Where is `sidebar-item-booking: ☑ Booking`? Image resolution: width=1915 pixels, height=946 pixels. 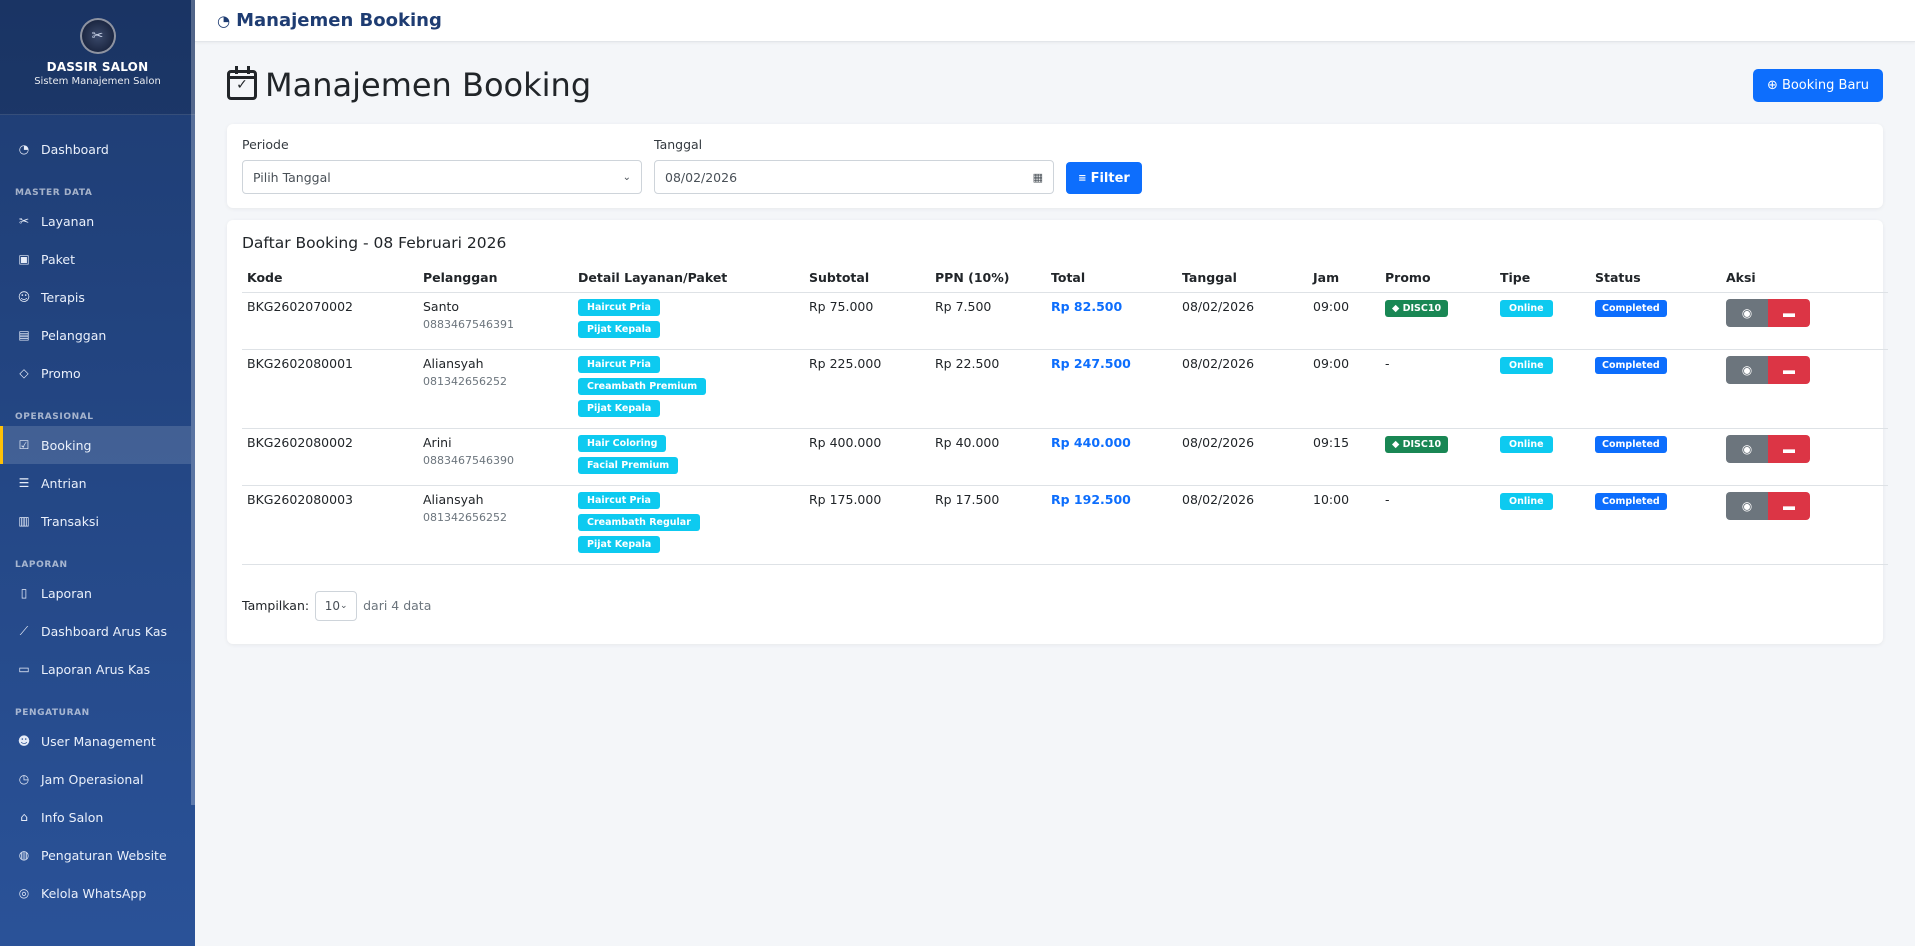
sidebar-item-booking: ☑ Booking is located at coordinates (95, 445).